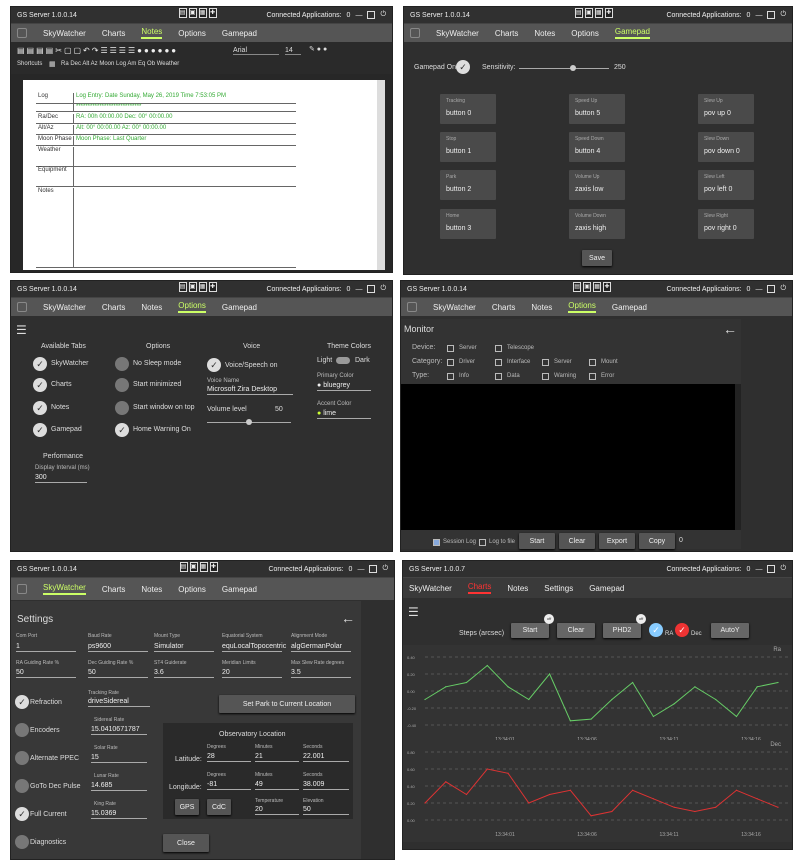  Describe the element at coordinates (229, 785) in the screenshot. I see `lon-degrees: -81` at that location.